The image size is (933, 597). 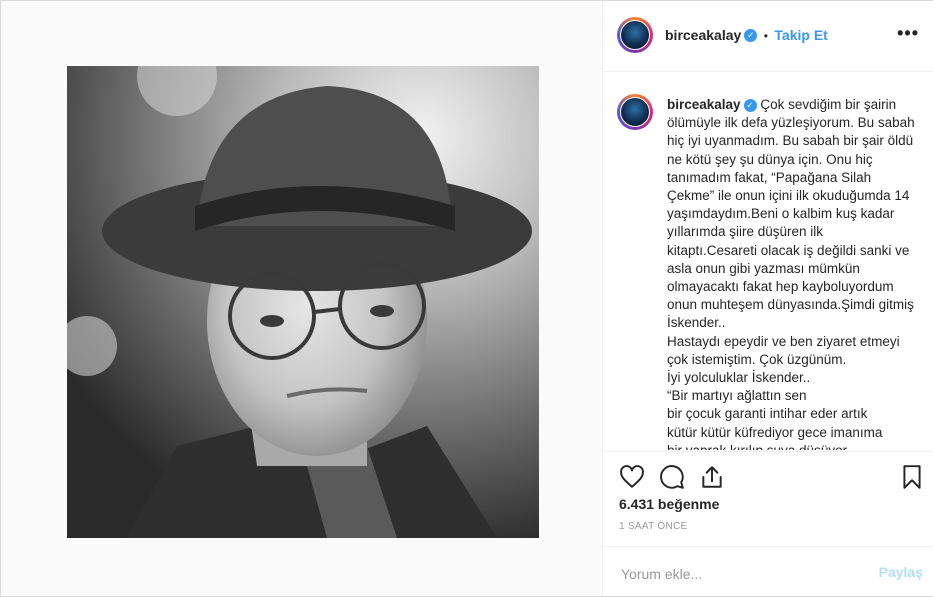 I want to click on follow-button: Takip Et, so click(x=800, y=35).